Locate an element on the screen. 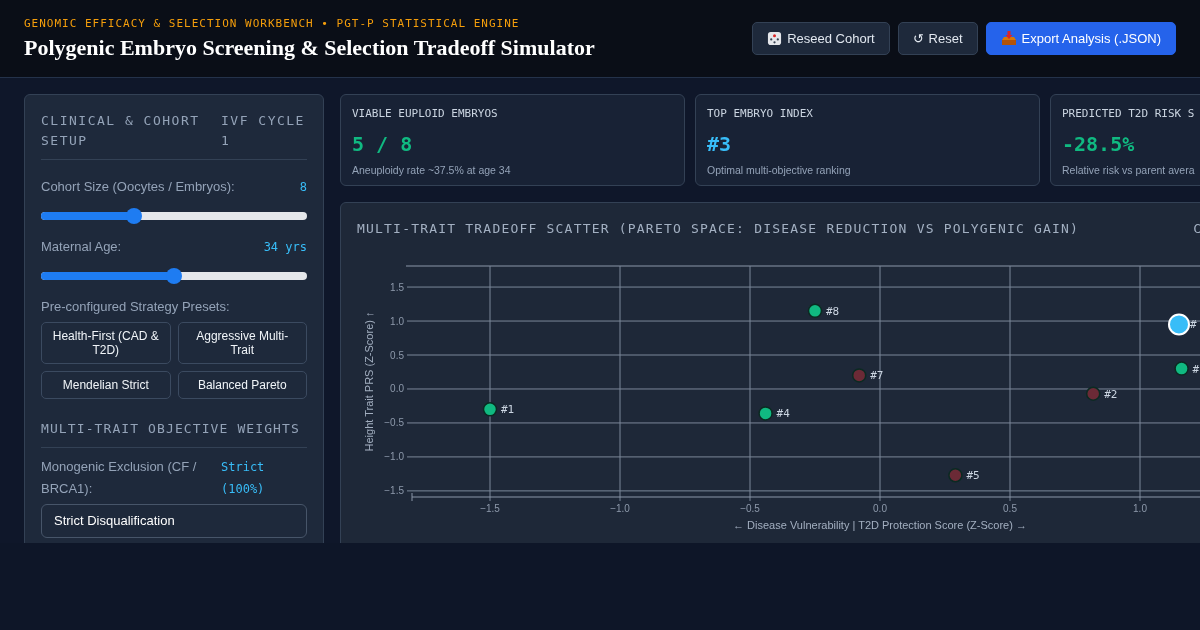 The height and width of the screenshot is (630, 1200). presets-label: Pre-configured Strategy Presets: is located at coordinates (136, 307).